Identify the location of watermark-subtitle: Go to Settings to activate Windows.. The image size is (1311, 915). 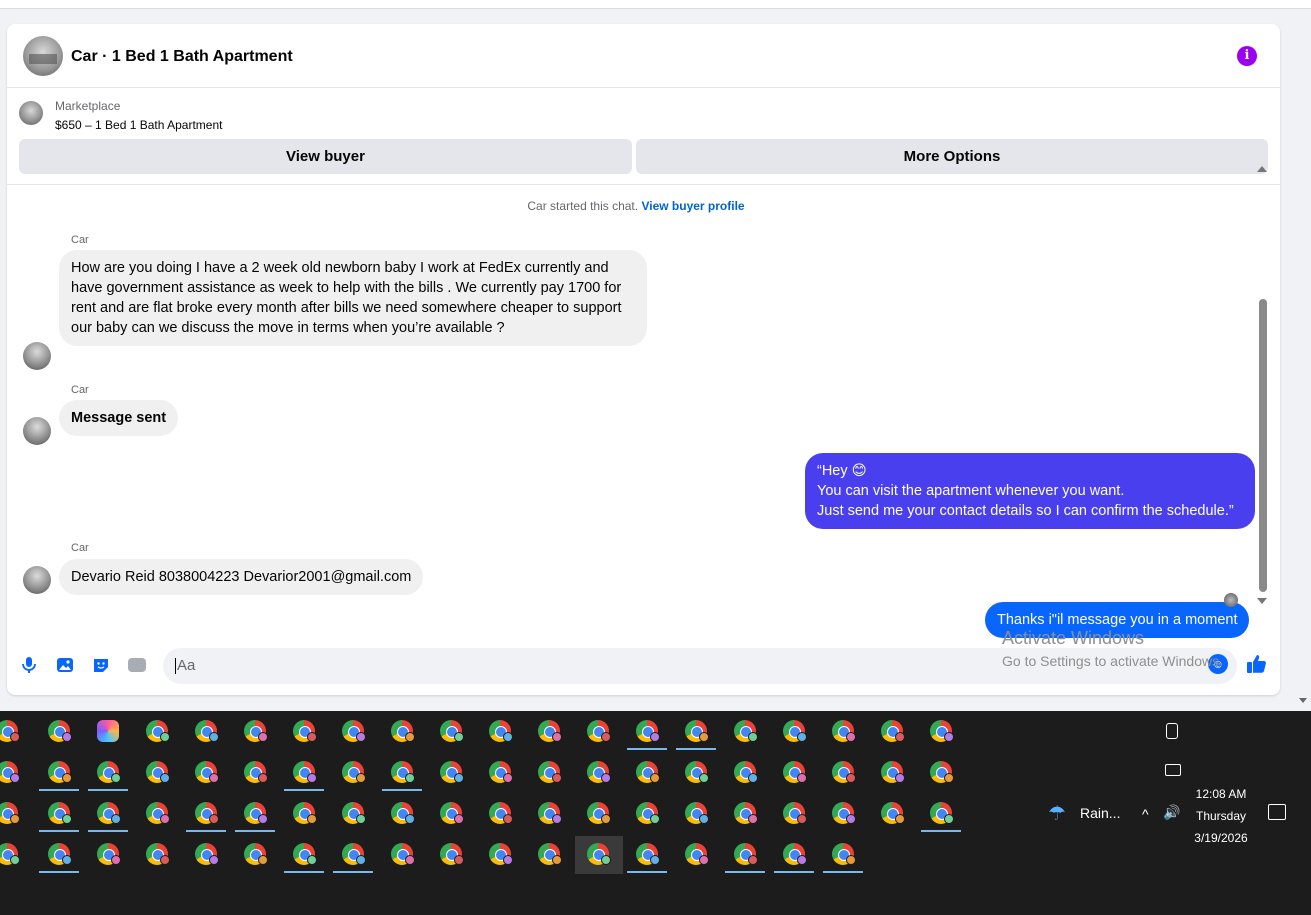
(1112, 661).